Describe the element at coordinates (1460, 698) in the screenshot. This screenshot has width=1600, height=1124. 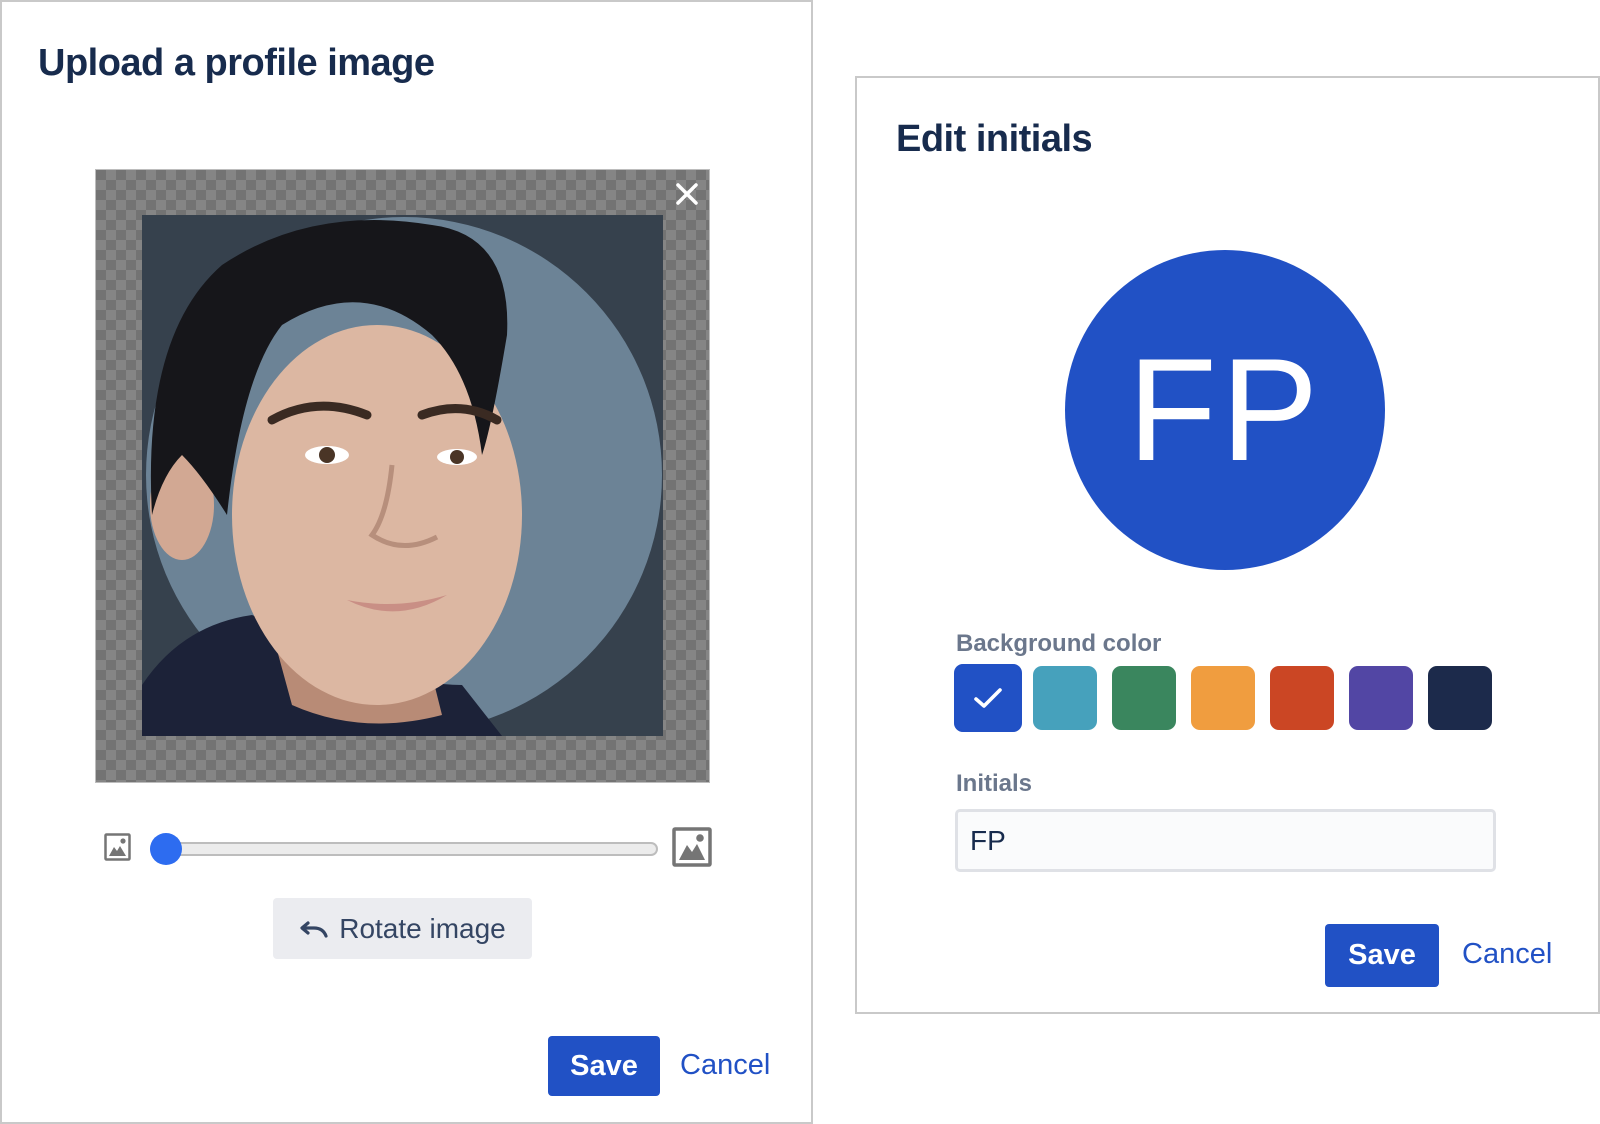
I see `color-swatch-navy` at that location.